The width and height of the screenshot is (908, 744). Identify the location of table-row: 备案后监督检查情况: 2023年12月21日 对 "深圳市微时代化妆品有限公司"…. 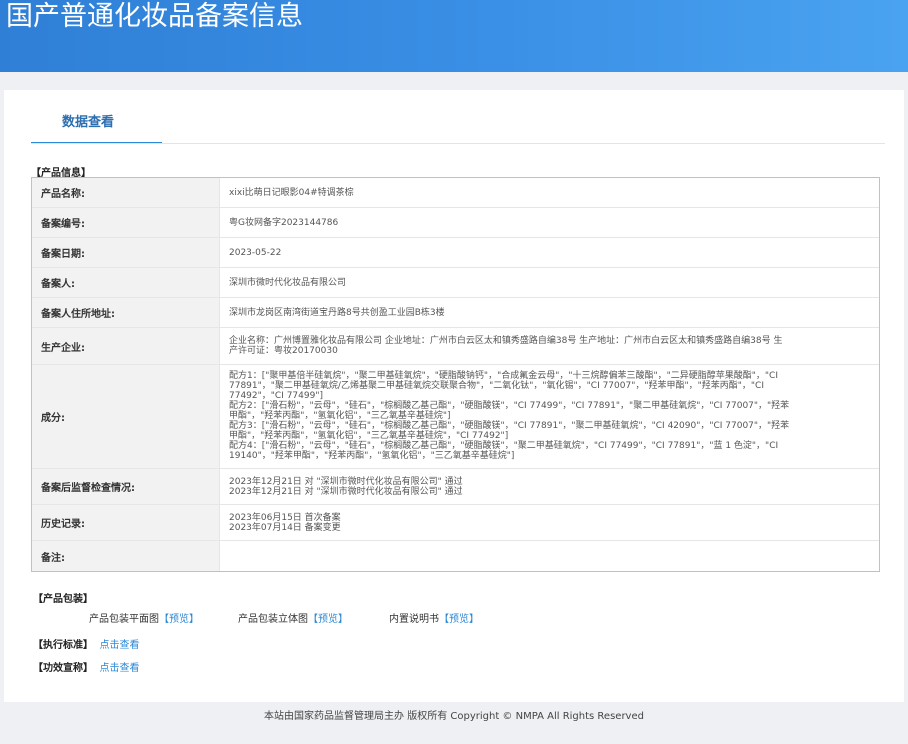
(455, 487).